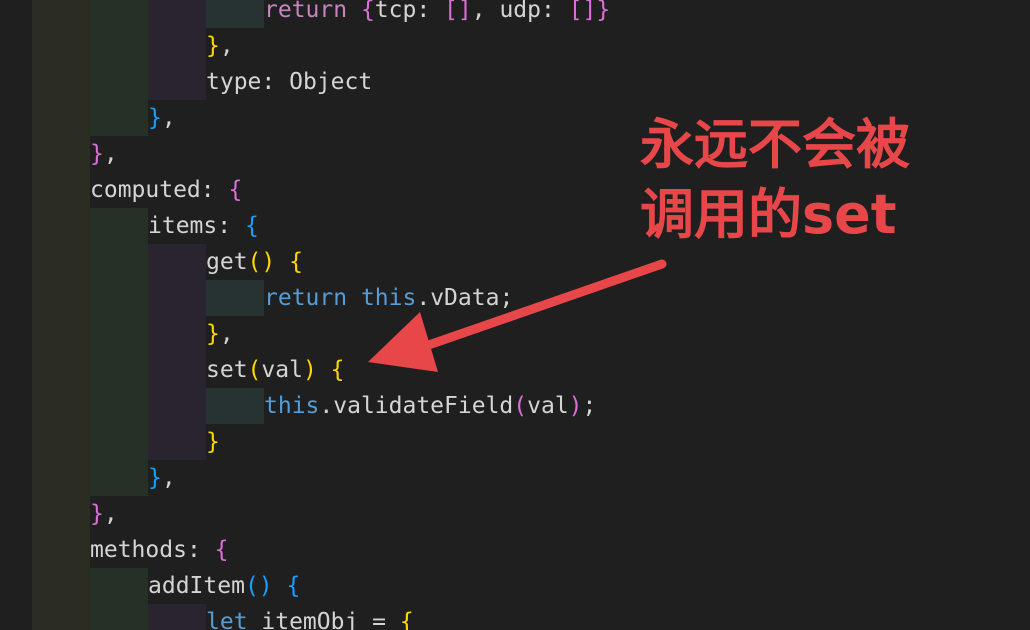  What do you see at coordinates (768, 214) in the screenshot?
I see `annotation-line-2: 调用的set` at bounding box center [768, 214].